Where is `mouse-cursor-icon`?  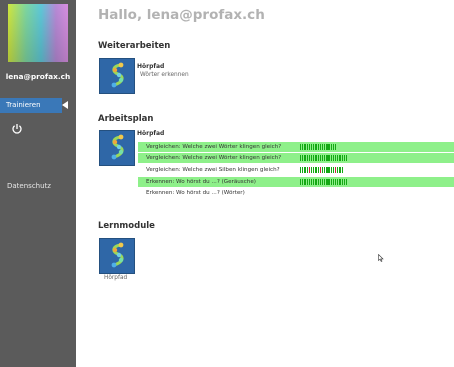 mouse-cursor-icon is located at coordinates (381, 256).